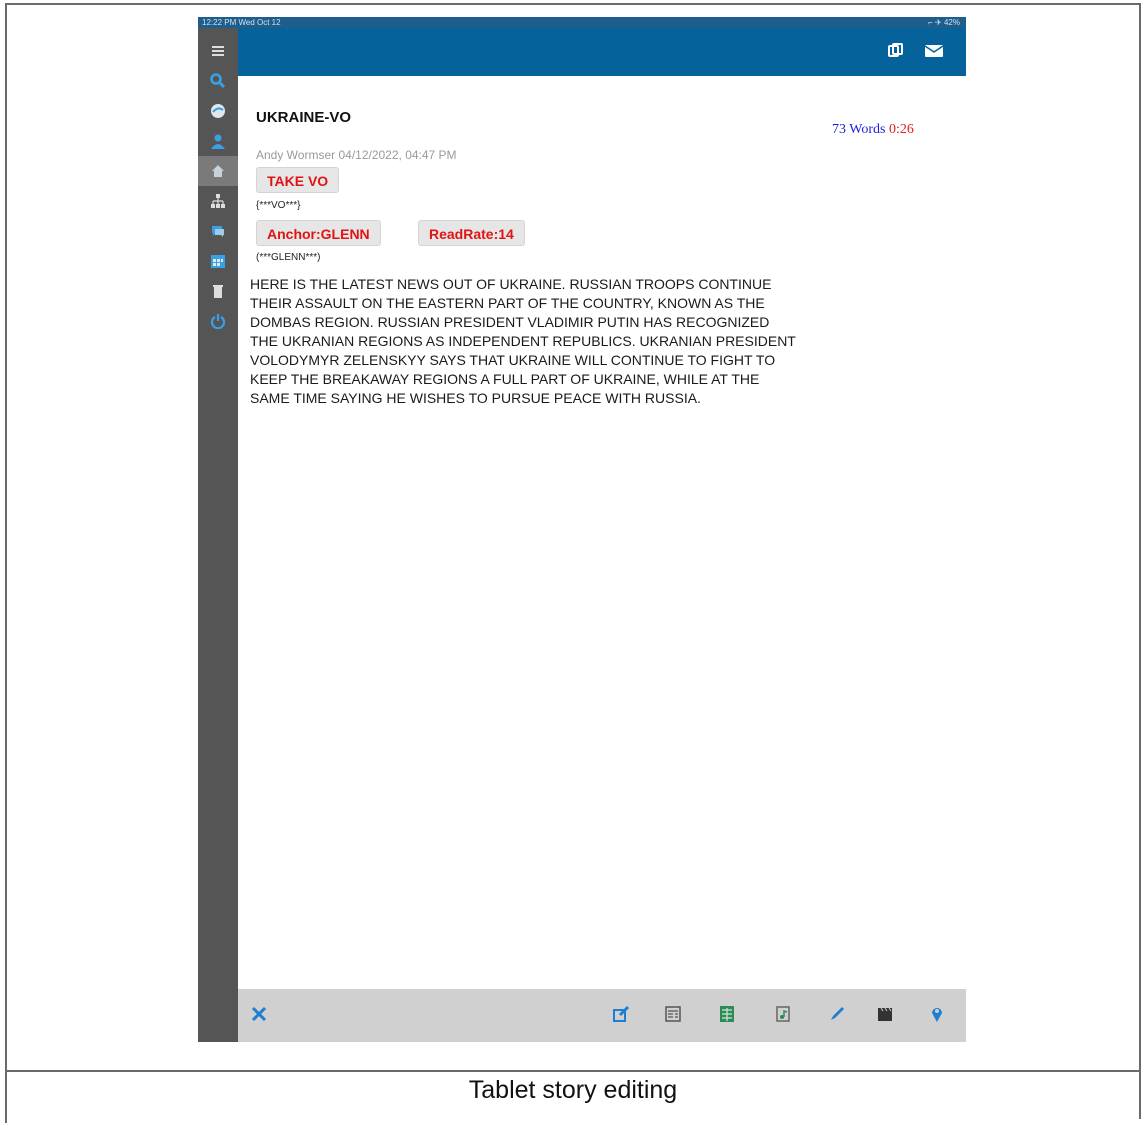 The image size is (1144, 1123). What do you see at coordinates (318, 233) in the screenshot?
I see `anchor-chip: Anchor:GLENN` at bounding box center [318, 233].